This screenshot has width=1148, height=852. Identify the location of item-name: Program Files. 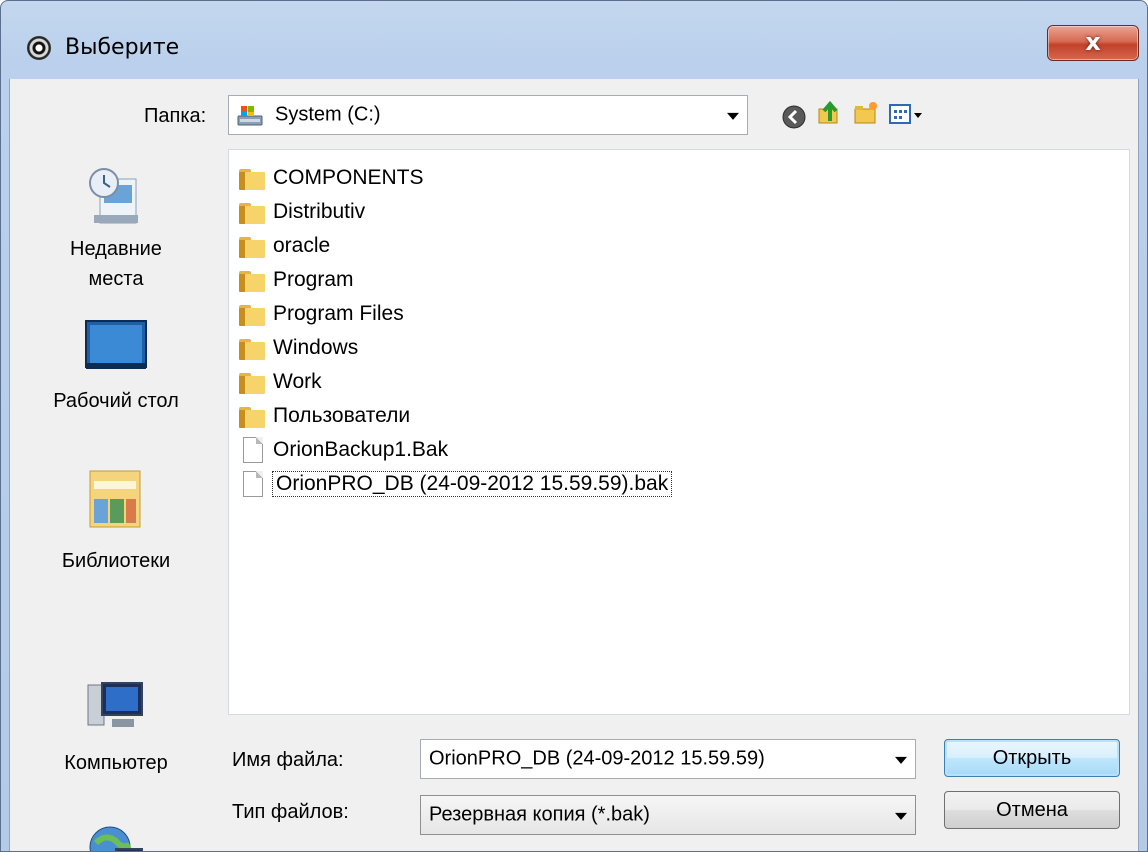
(338, 313).